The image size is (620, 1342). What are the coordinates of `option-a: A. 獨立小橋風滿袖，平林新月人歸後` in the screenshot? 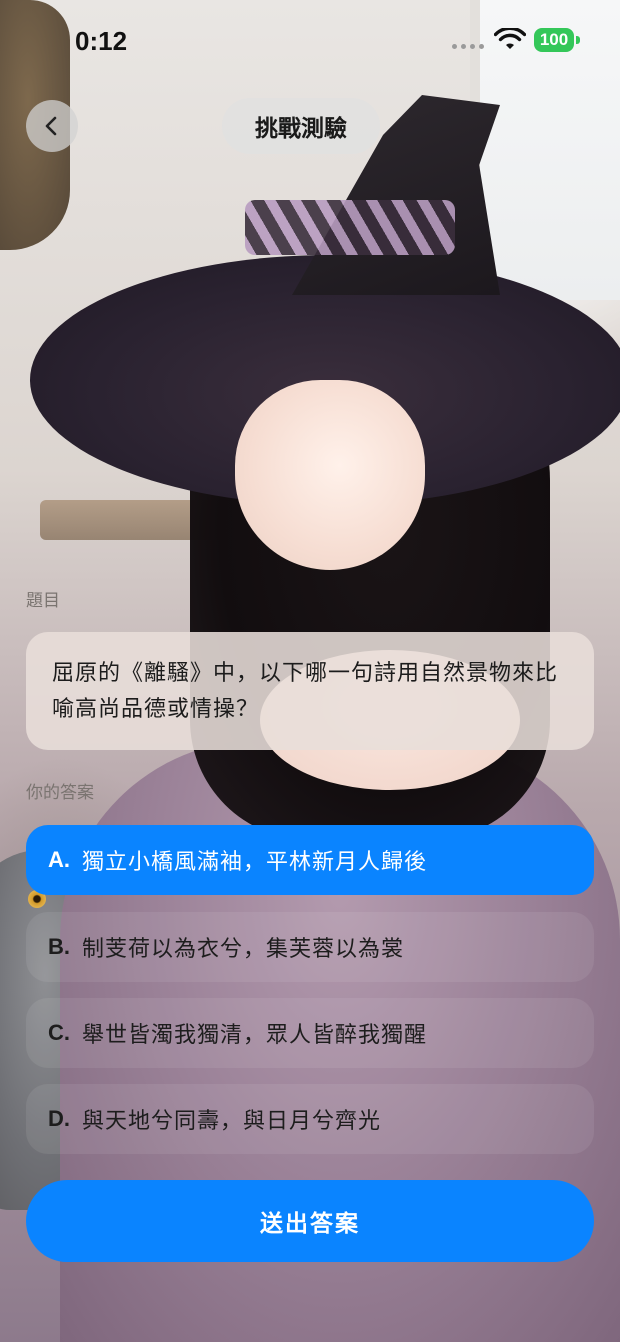 It's located at (310, 860).